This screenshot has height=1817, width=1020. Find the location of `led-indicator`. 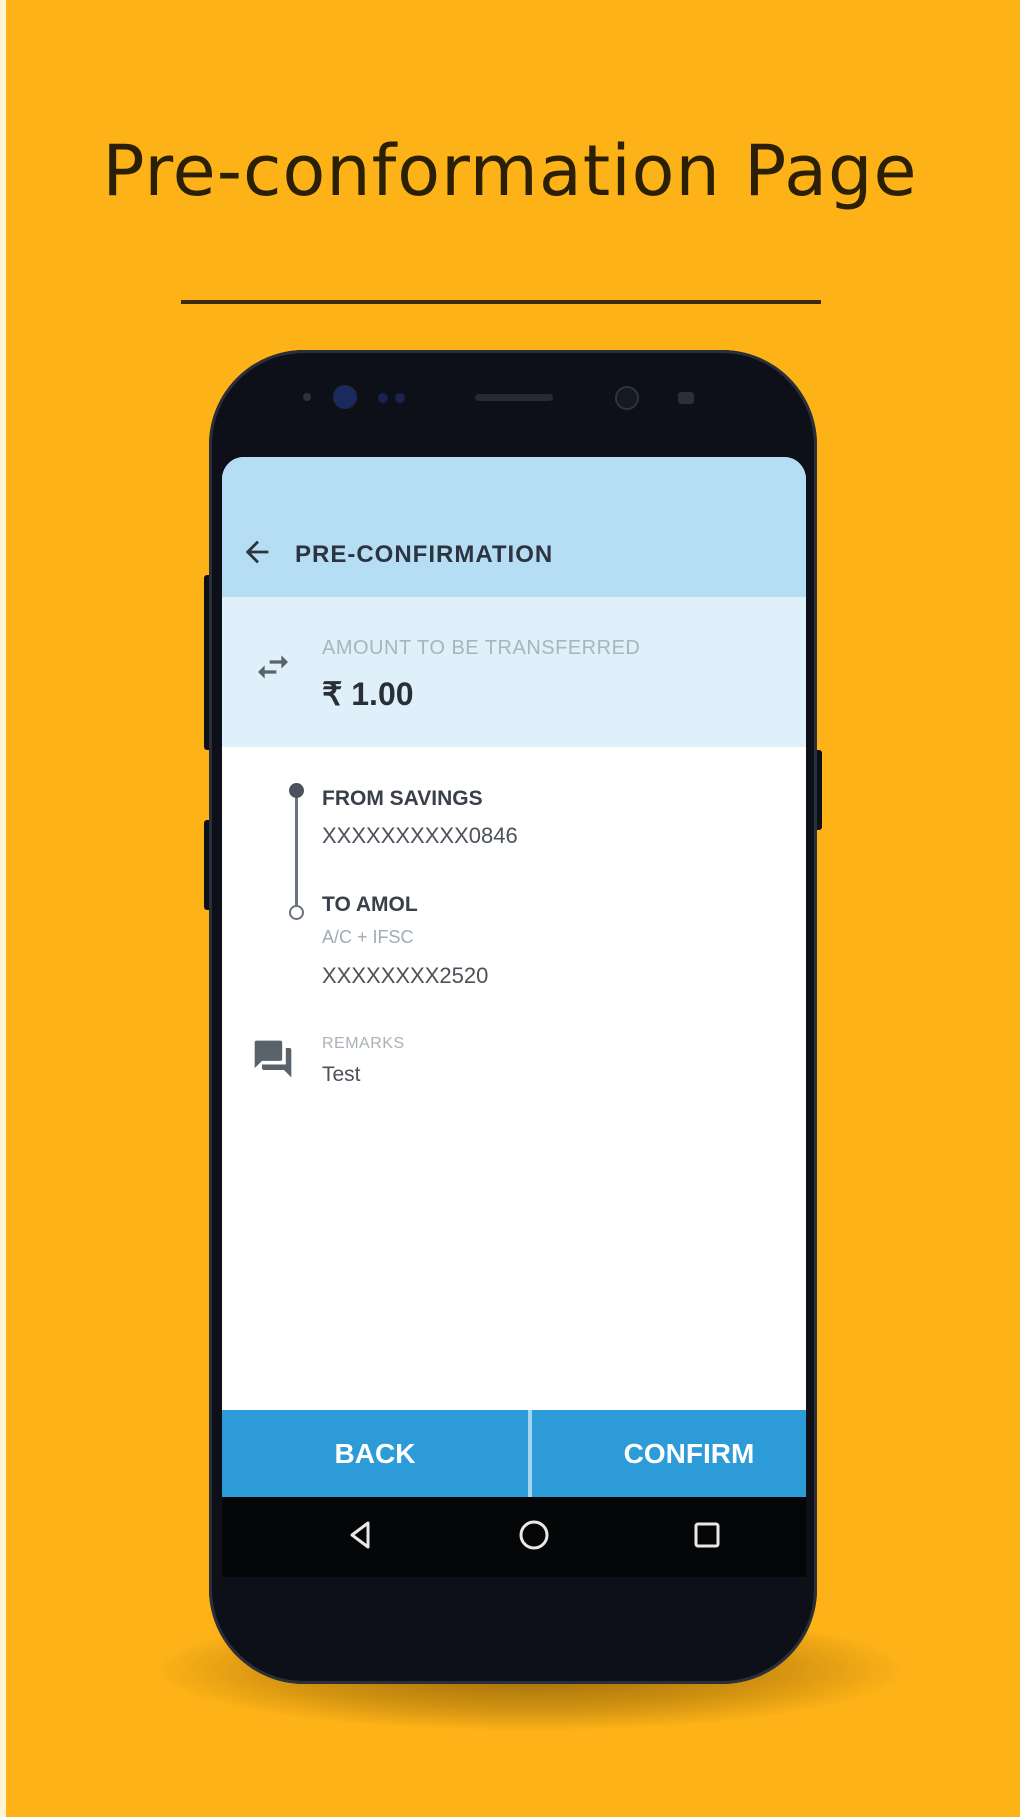

led-indicator is located at coordinates (686, 398).